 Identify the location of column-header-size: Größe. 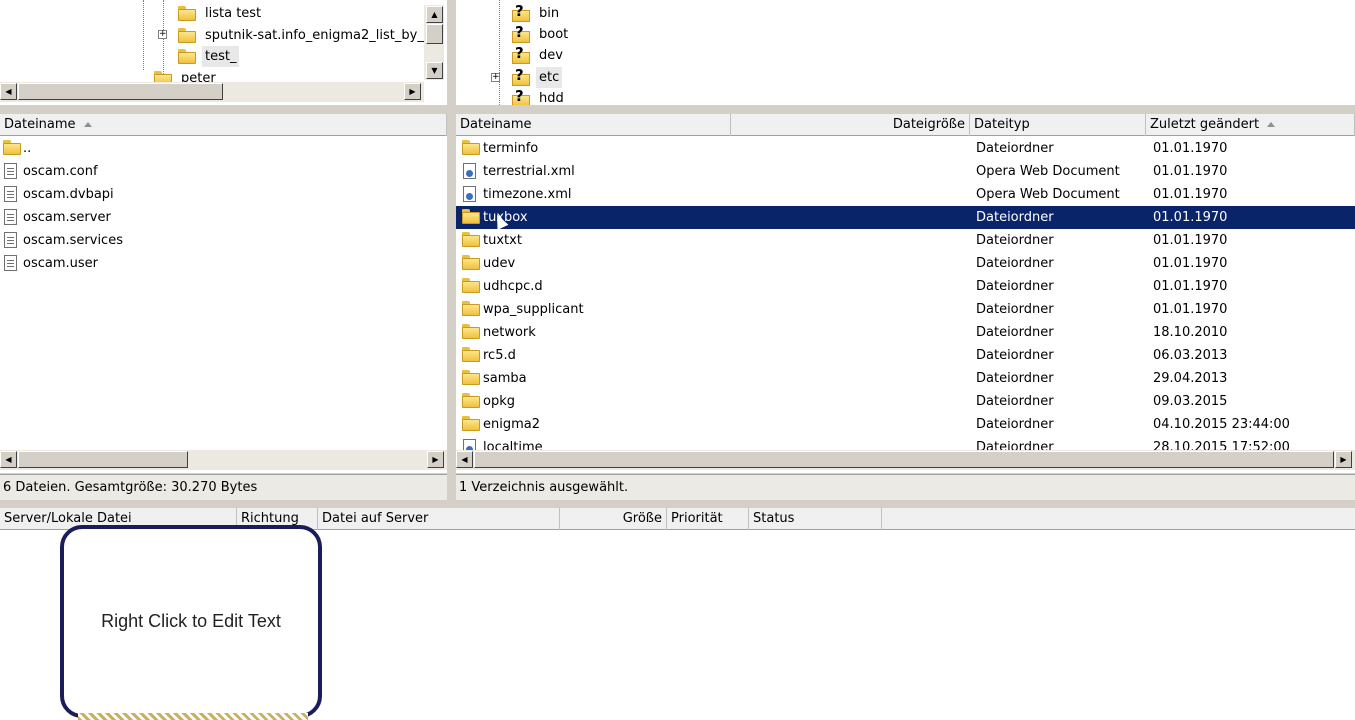
(613, 519).